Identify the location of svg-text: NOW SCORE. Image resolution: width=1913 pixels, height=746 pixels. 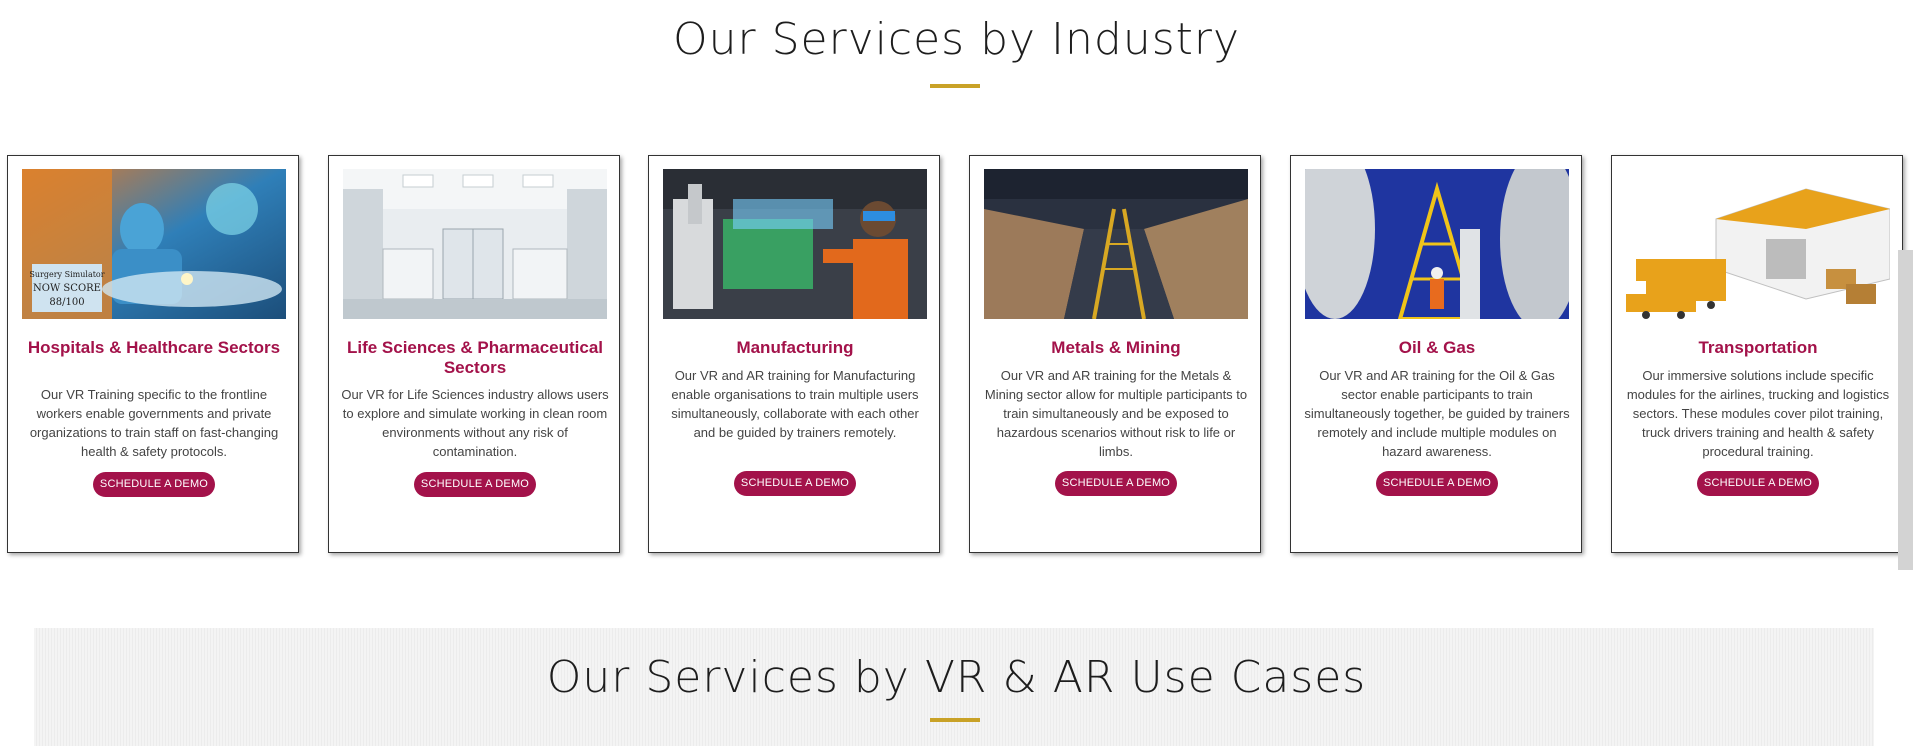
(67, 288).